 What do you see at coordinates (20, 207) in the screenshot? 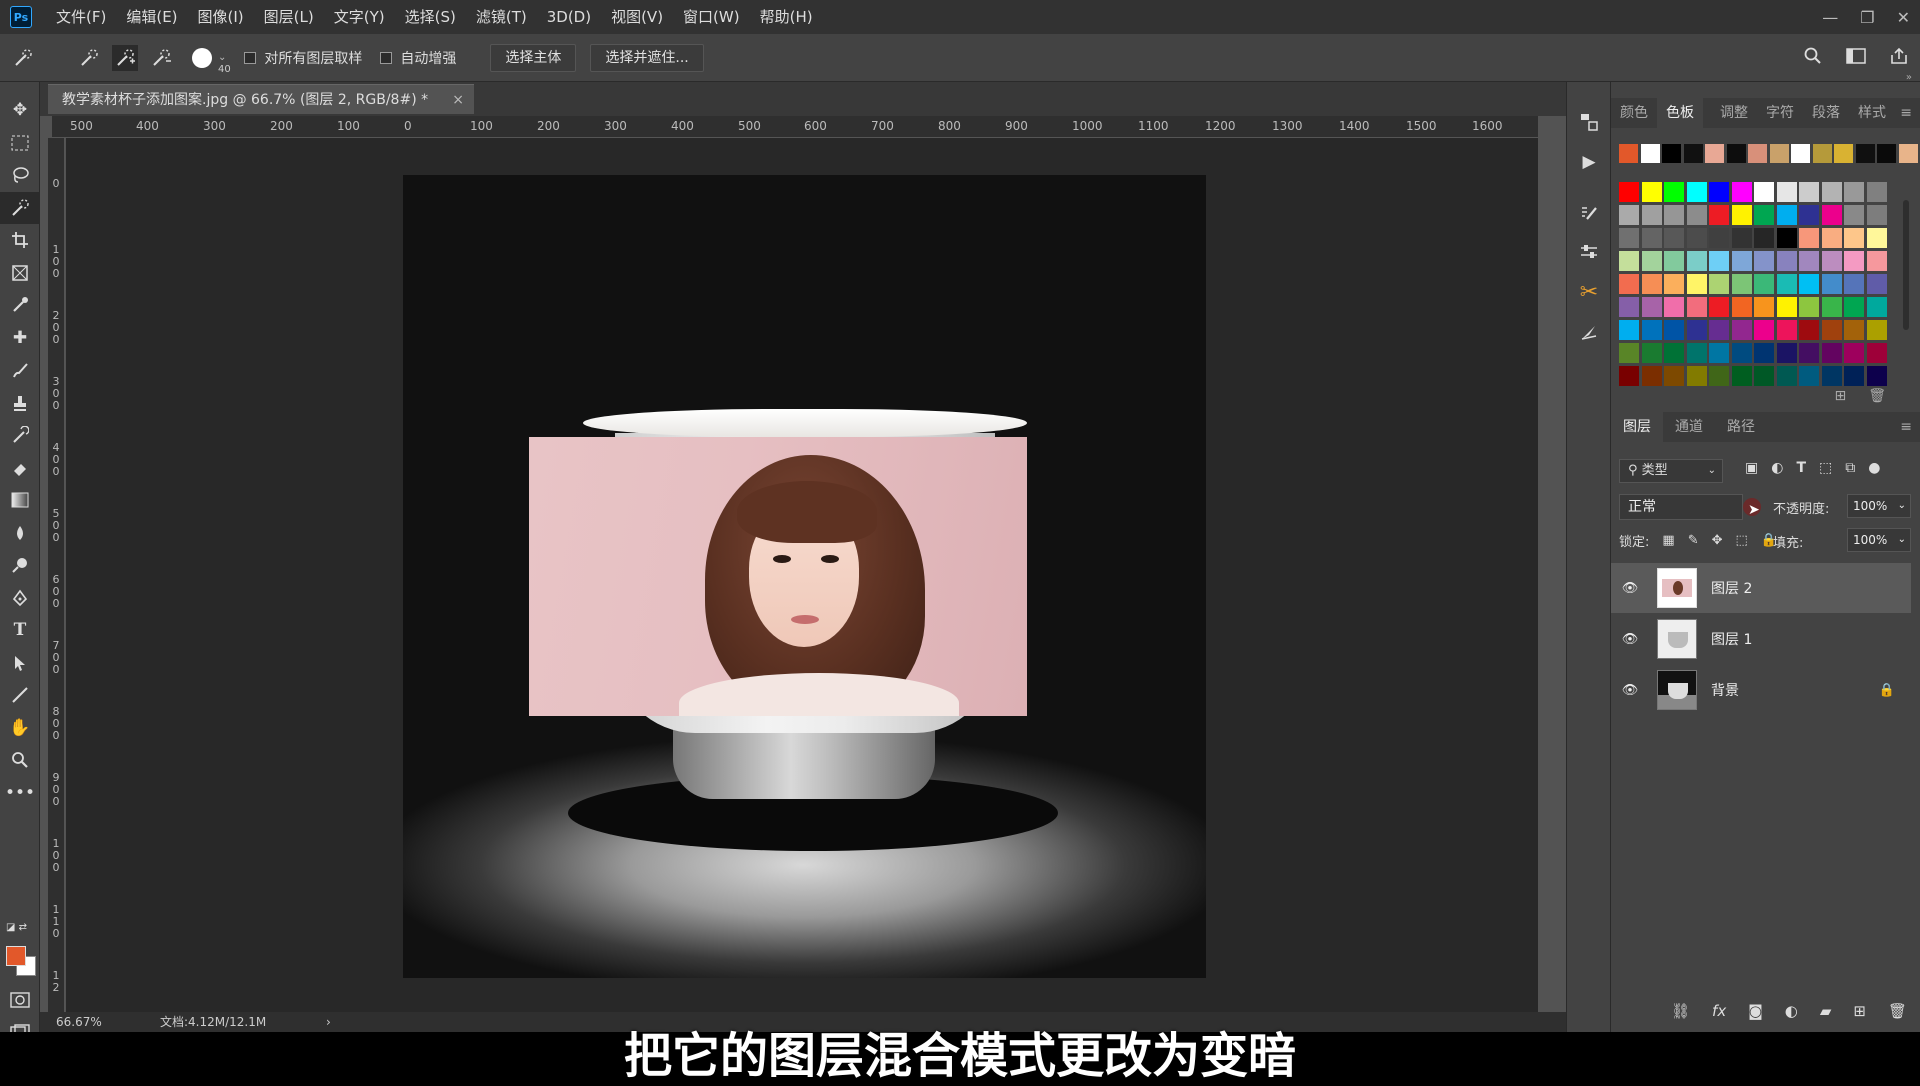
I see `quick-selection-tool-icon` at bounding box center [20, 207].